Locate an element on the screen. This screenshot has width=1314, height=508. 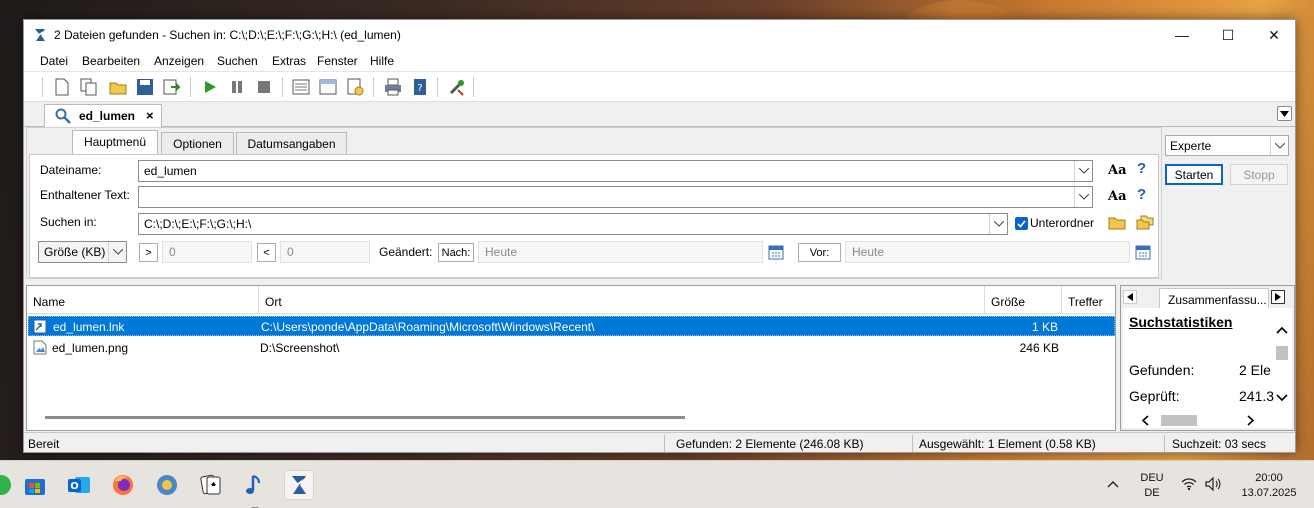
horizontal-scrollbar is located at coordinates (365, 417).